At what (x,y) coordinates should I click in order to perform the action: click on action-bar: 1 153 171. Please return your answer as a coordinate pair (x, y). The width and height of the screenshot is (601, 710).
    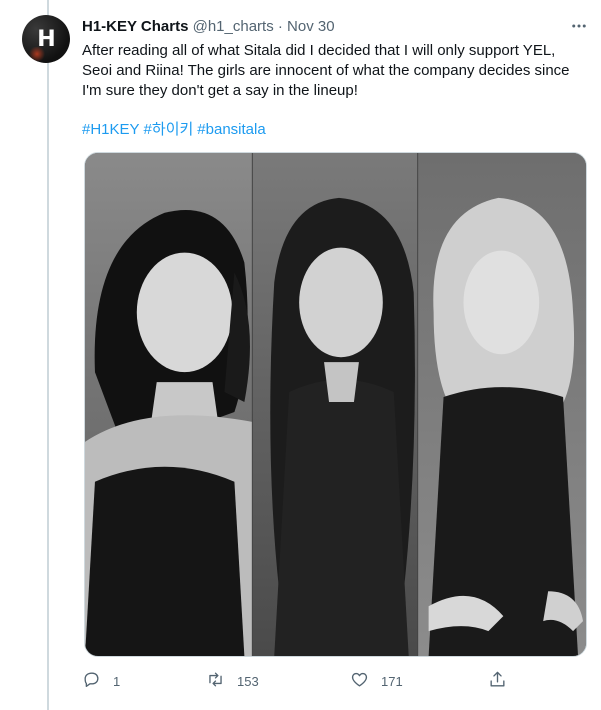
    Looking at the image, I should click on (296, 681).